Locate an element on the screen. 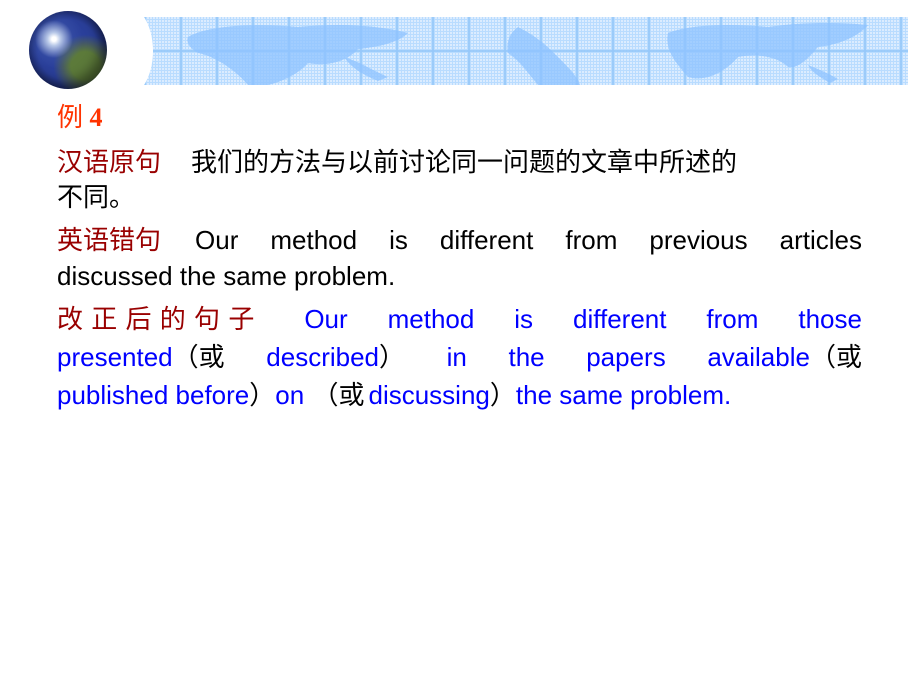  word: the same problem. is located at coordinates (623, 395).